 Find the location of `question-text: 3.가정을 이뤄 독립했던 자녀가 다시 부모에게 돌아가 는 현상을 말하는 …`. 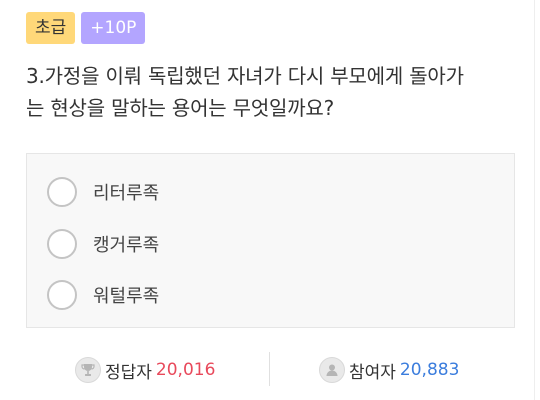

question-text: 3.가정을 이뤄 독립했던 자녀가 다시 부모에게 돌아가 는 현상을 말하는 … is located at coordinates (276, 92).